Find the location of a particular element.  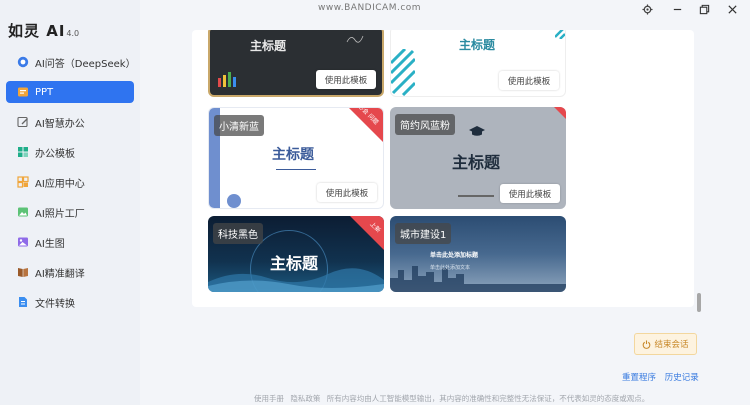

template-card-city-construction: 城市建设1 单击此处添加标题 单击此处添加文本 is located at coordinates (478, 254).